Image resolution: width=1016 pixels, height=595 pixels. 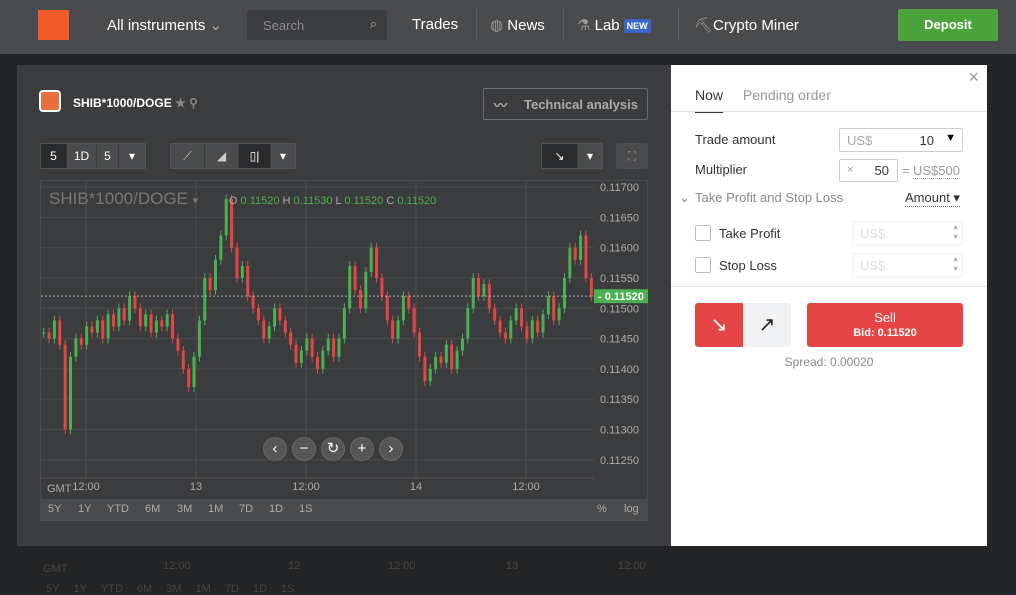 What do you see at coordinates (703, 265) in the screenshot?
I see `stop-loss-checkbox` at bounding box center [703, 265].